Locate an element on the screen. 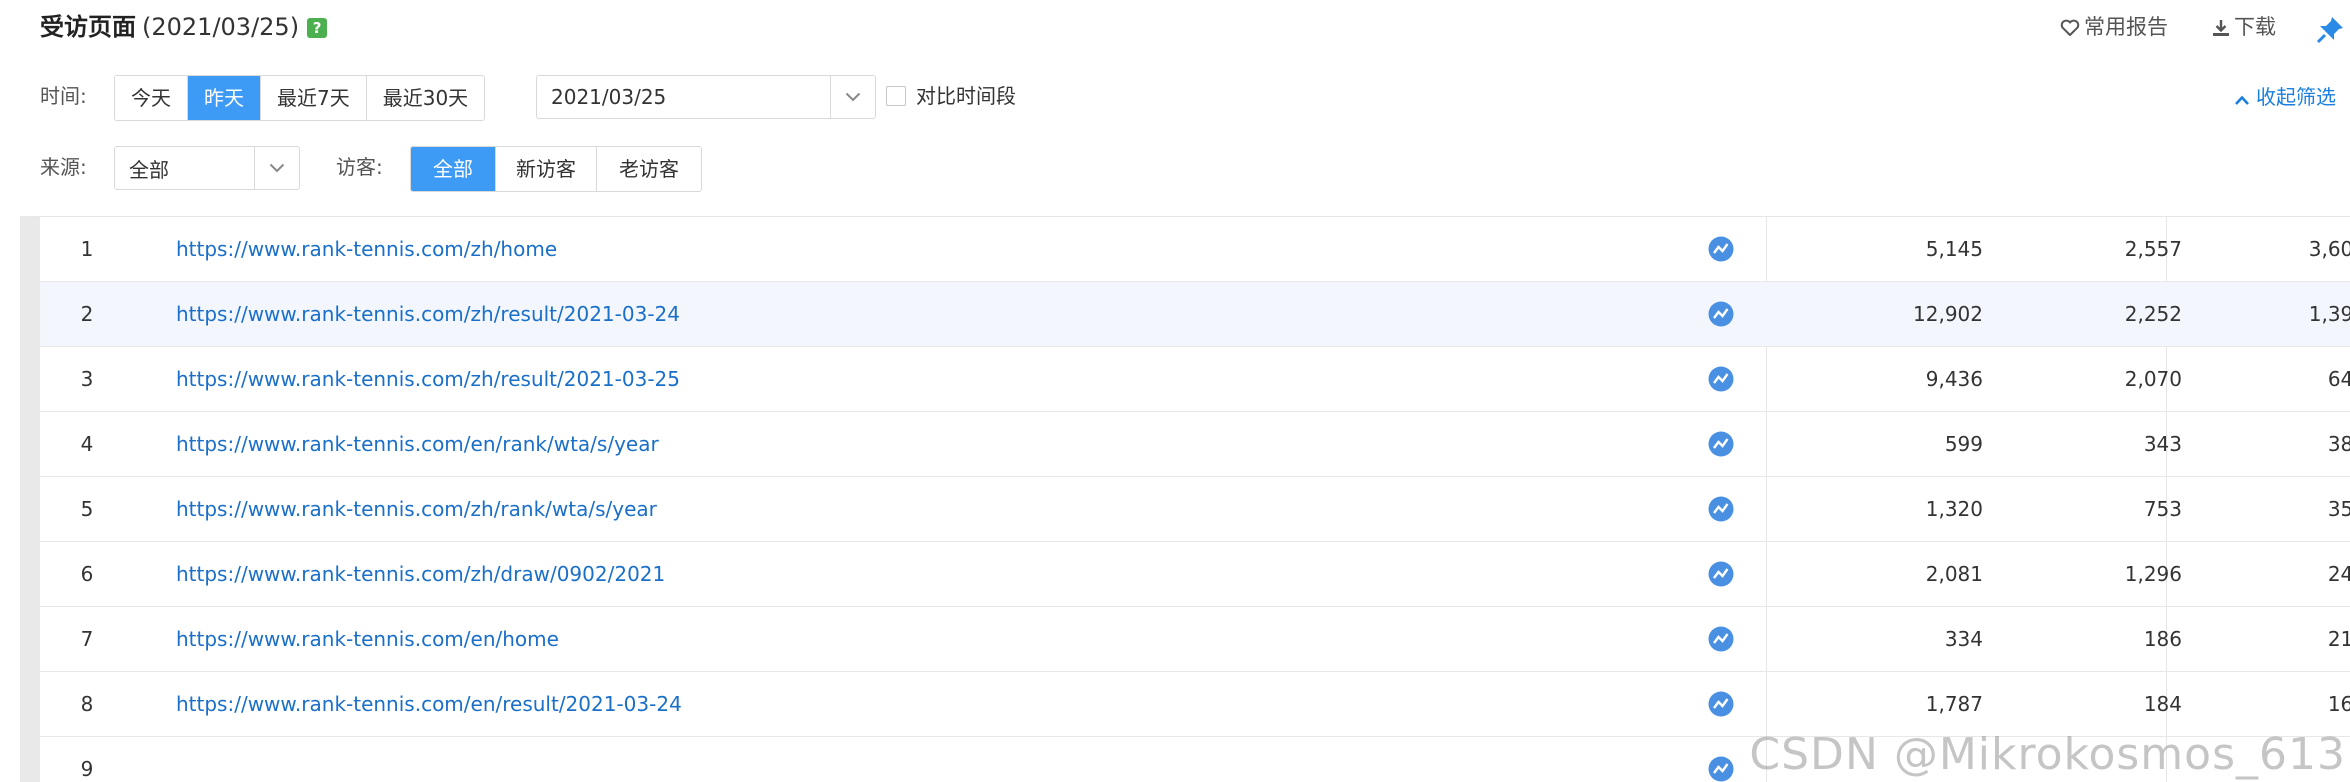  date-picker: 2021/03/25 is located at coordinates (706, 97).